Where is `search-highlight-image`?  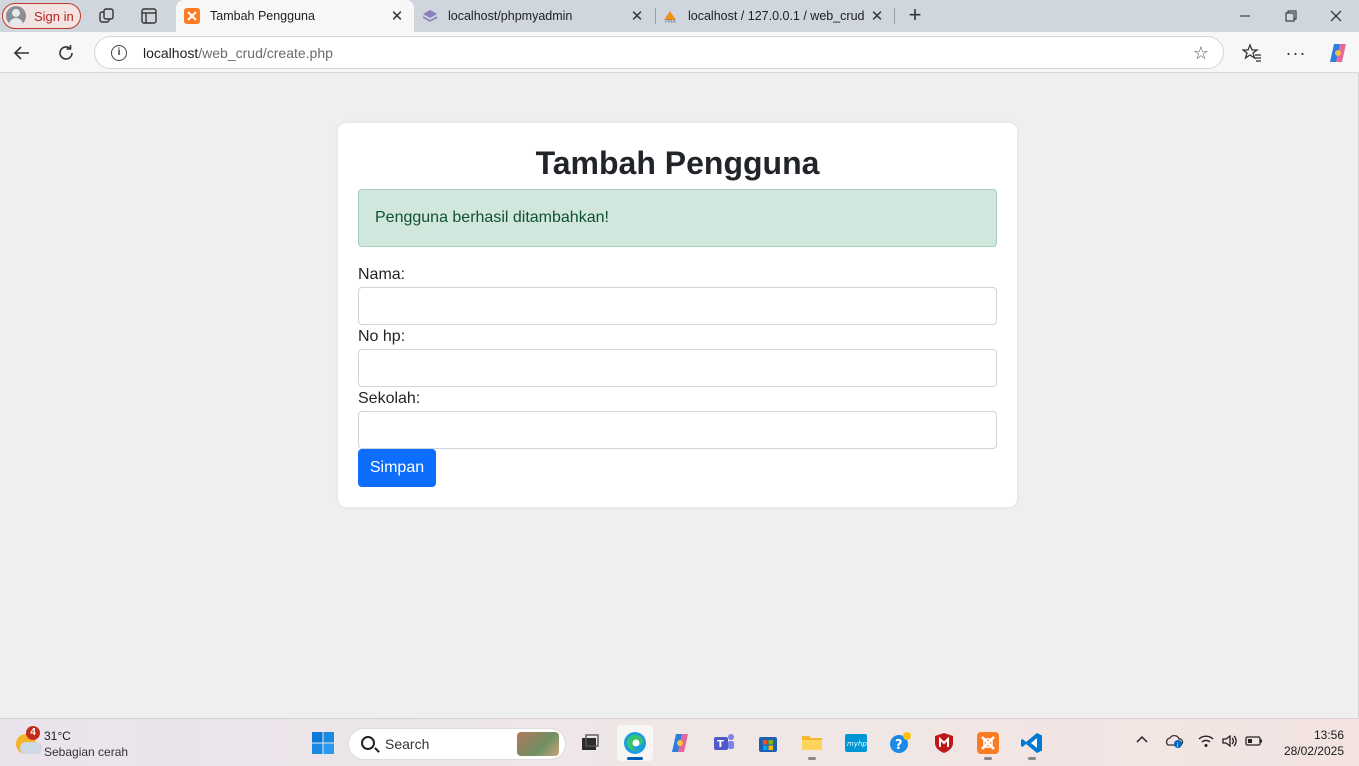
search-highlight-image is located at coordinates (538, 744).